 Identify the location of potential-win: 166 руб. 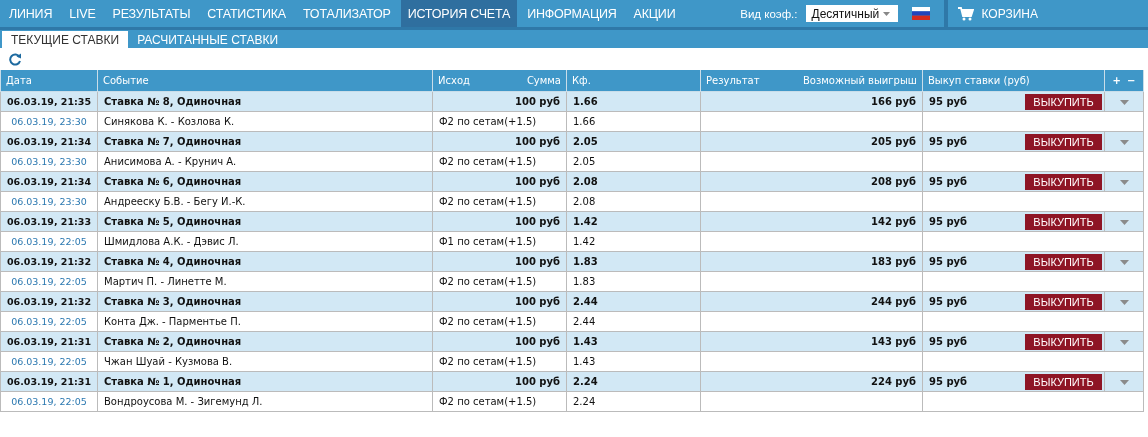
(893, 101).